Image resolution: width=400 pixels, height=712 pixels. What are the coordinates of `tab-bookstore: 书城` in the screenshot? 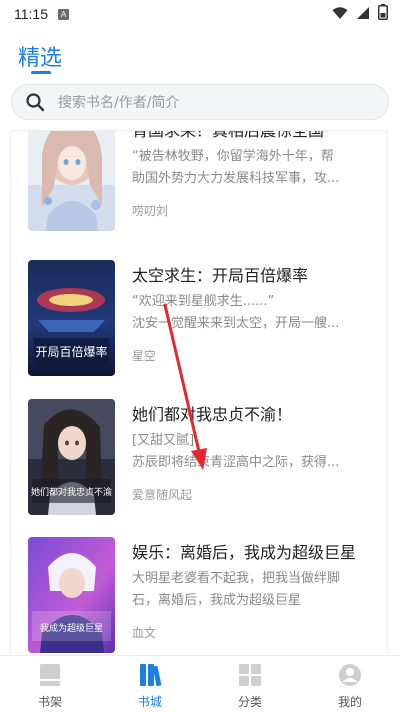 It's located at (150, 684).